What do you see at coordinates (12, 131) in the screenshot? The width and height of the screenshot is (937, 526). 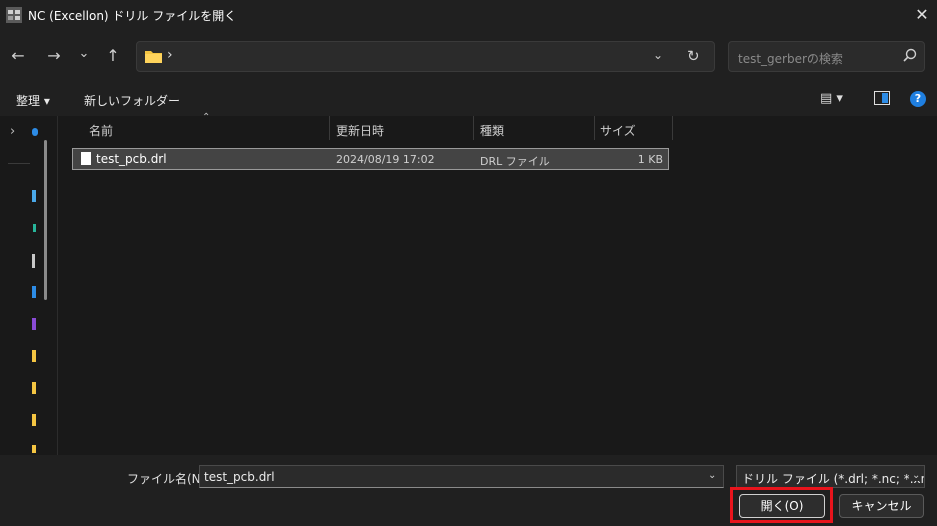 I see `expand-chevron-icon: ›` at bounding box center [12, 131].